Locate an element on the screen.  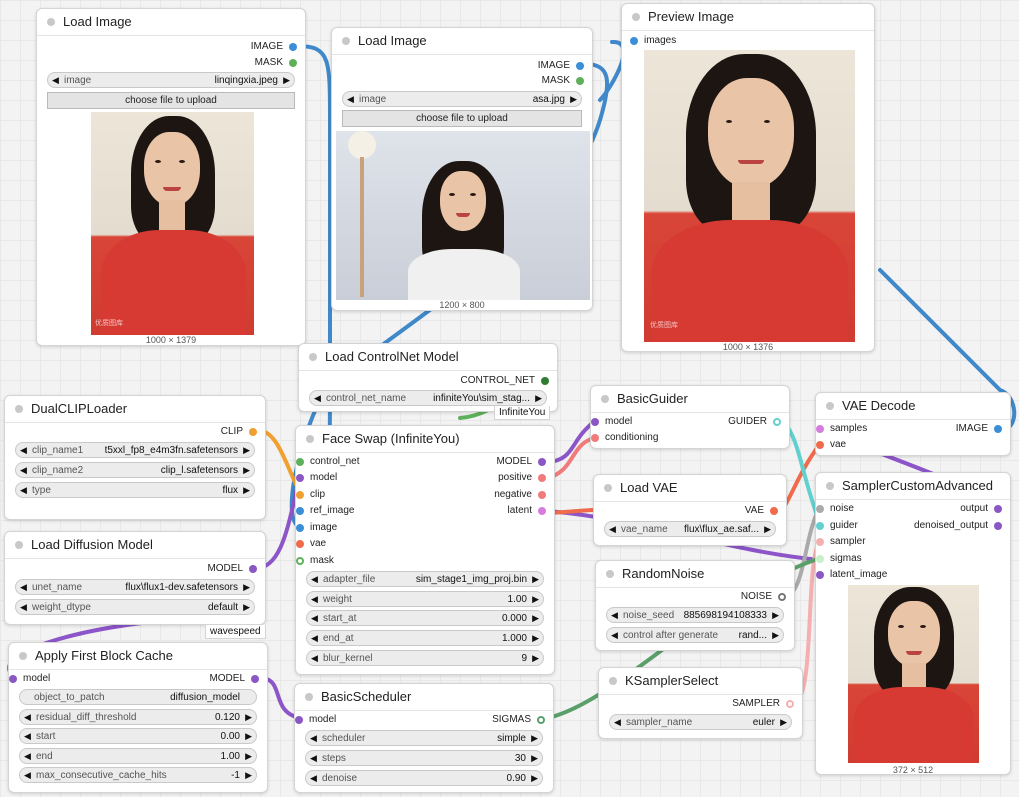
output-denoised: denoised_output is located at coordinates (958, 526).